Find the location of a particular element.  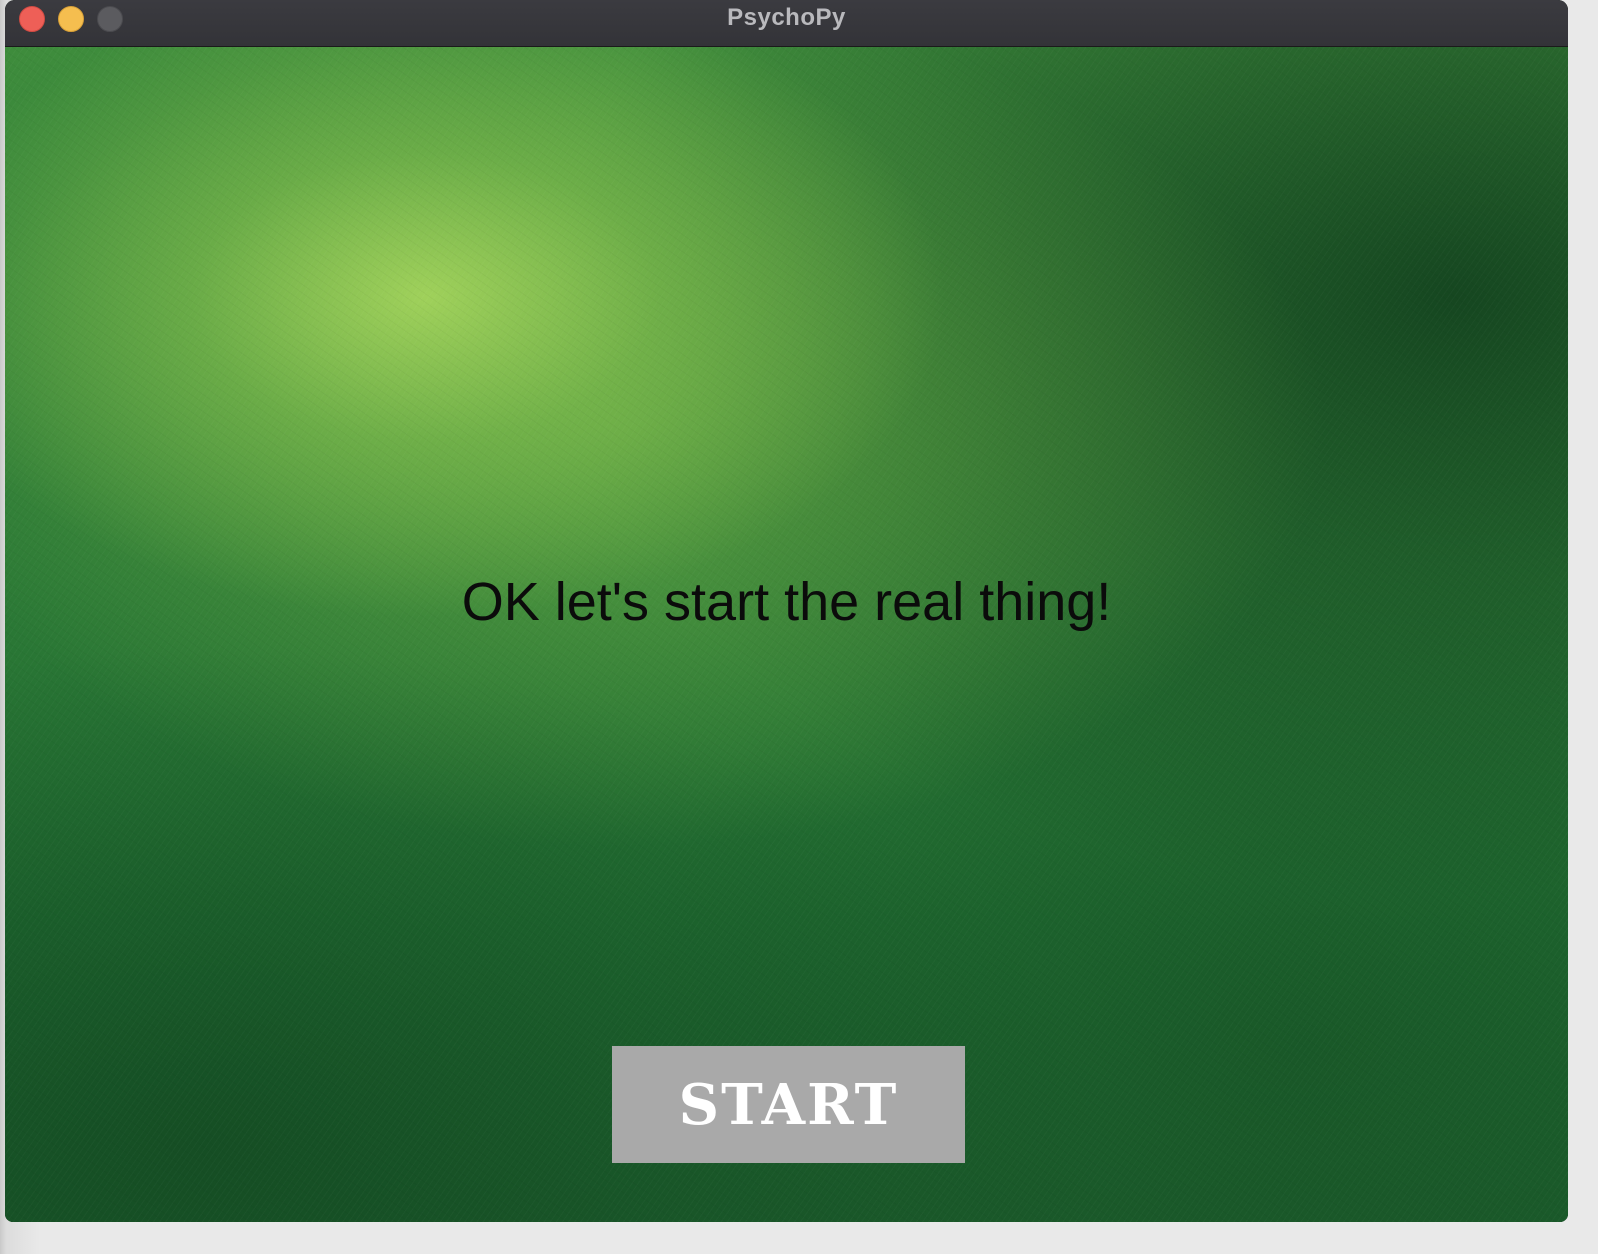

start-button: START is located at coordinates (788, 1104).